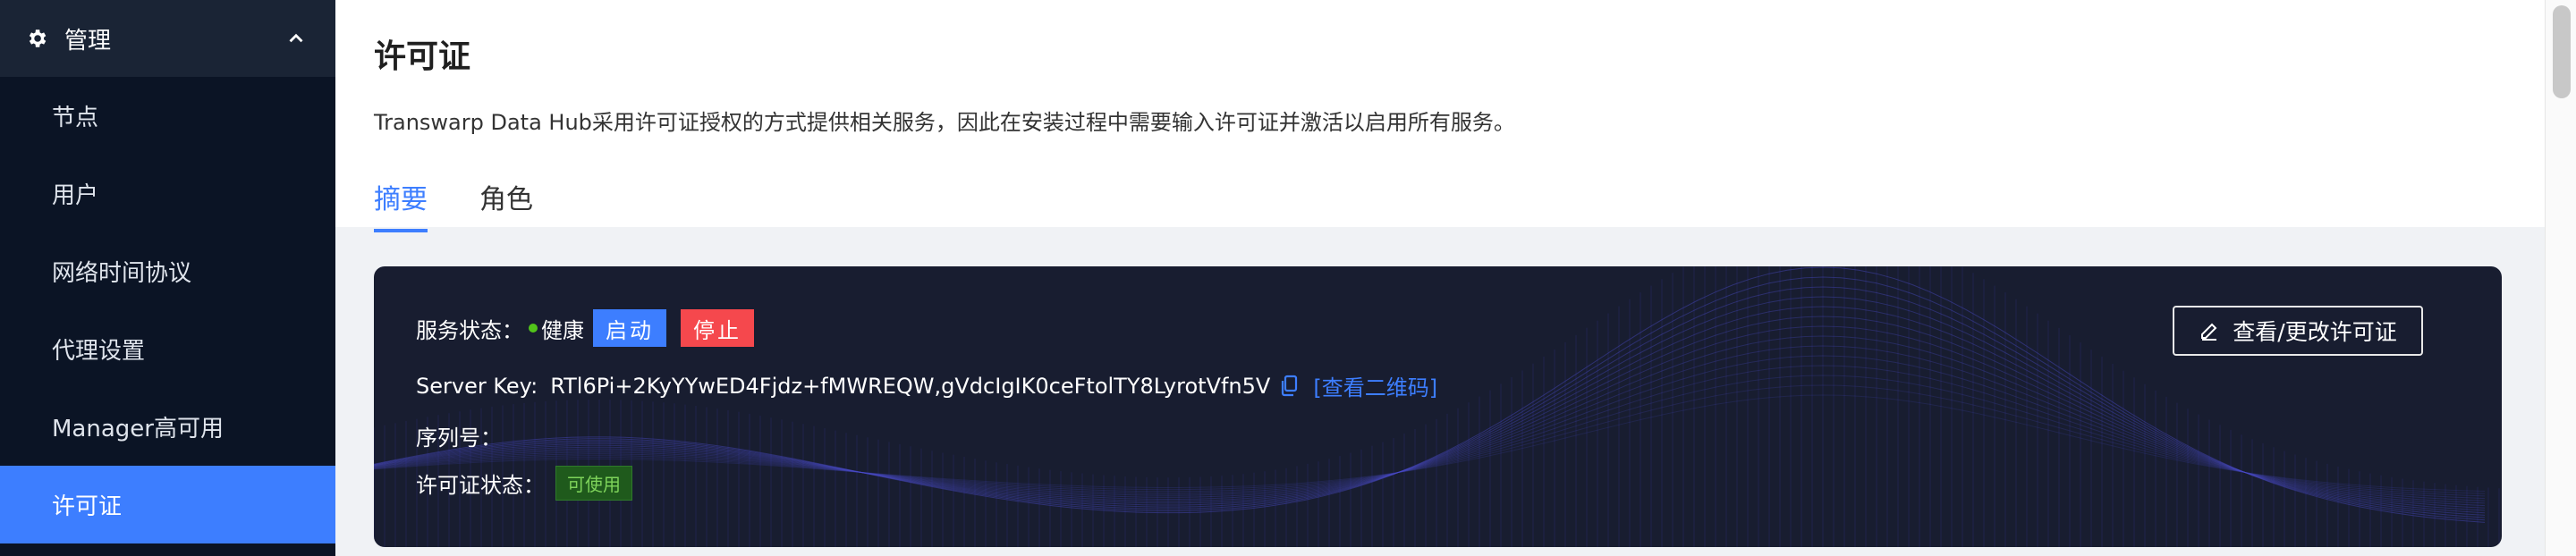 Image resolution: width=2576 pixels, height=556 pixels. Describe the element at coordinates (2562, 51) in the screenshot. I see `scrollbar-thumb` at that location.